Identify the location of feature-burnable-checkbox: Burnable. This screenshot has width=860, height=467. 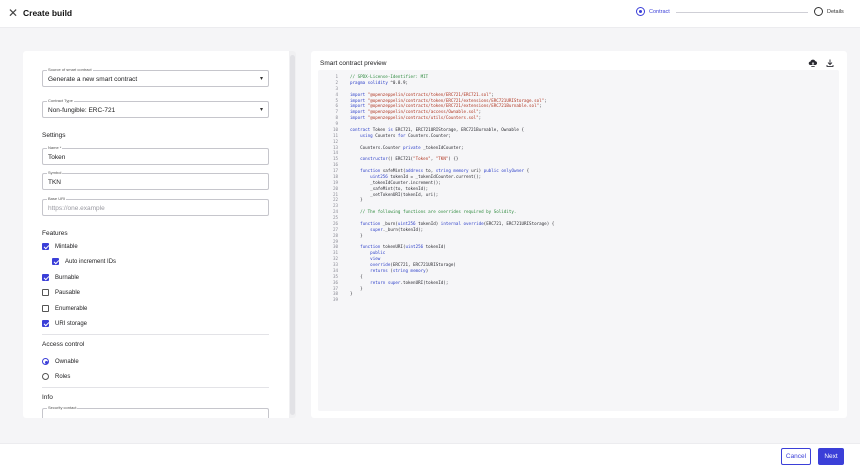
(60, 277).